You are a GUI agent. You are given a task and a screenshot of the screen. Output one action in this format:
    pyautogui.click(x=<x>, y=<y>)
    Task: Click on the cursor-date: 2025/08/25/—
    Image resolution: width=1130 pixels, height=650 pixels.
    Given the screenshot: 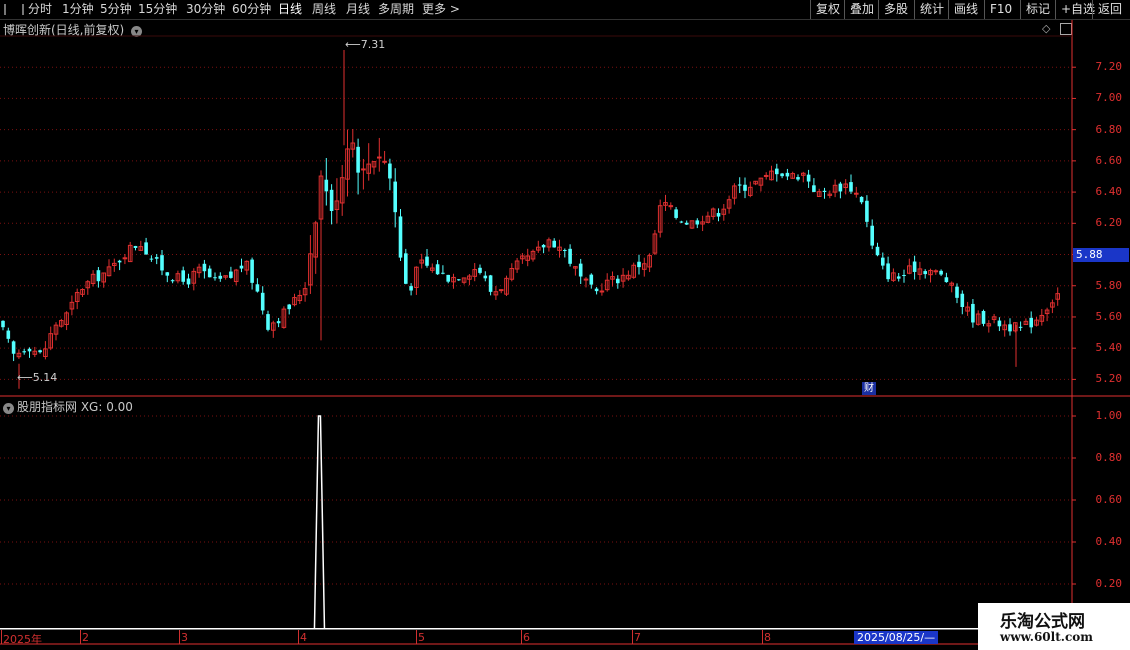 What is the action you would take?
    pyautogui.click(x=896, y=637)
    